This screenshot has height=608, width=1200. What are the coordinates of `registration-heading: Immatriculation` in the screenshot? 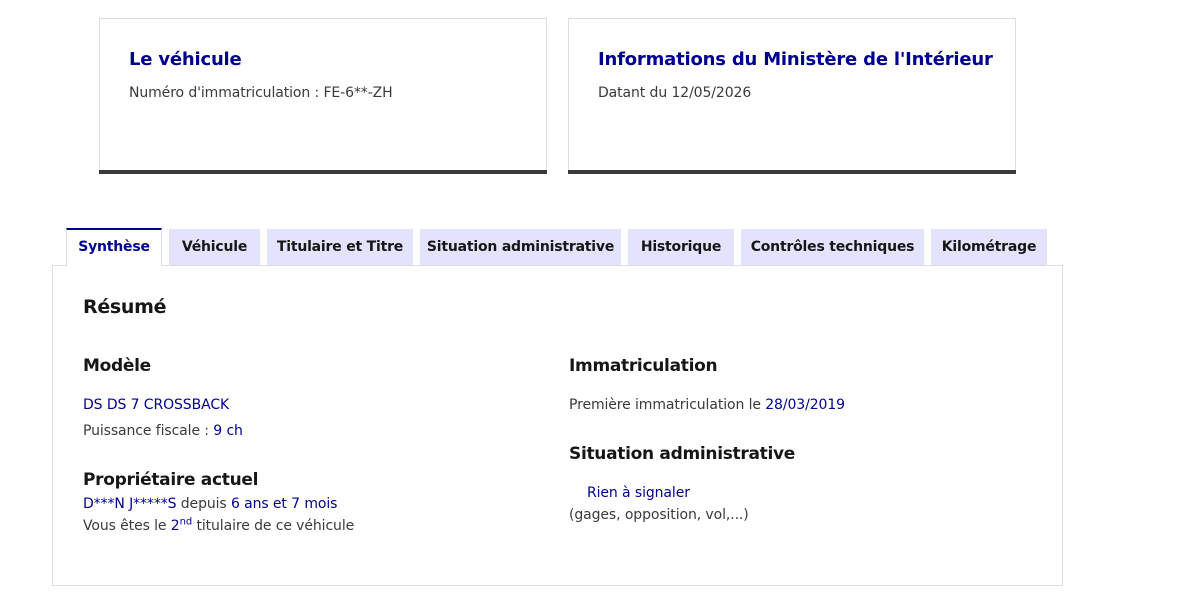 It's located at (643, 366).